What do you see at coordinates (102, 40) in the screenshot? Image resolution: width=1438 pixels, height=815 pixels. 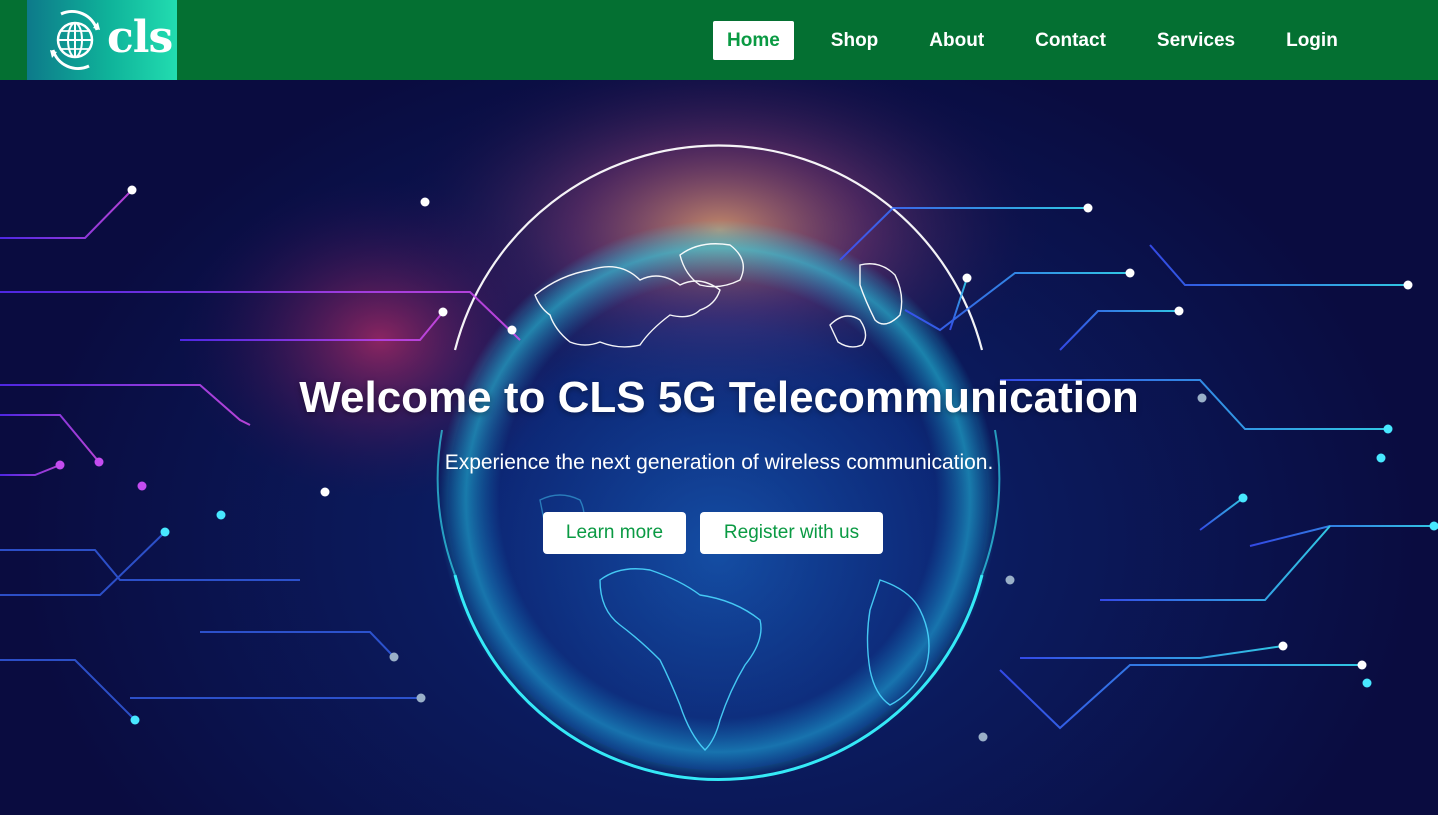 I see `logo: cls` at bounding box center [102, 40].